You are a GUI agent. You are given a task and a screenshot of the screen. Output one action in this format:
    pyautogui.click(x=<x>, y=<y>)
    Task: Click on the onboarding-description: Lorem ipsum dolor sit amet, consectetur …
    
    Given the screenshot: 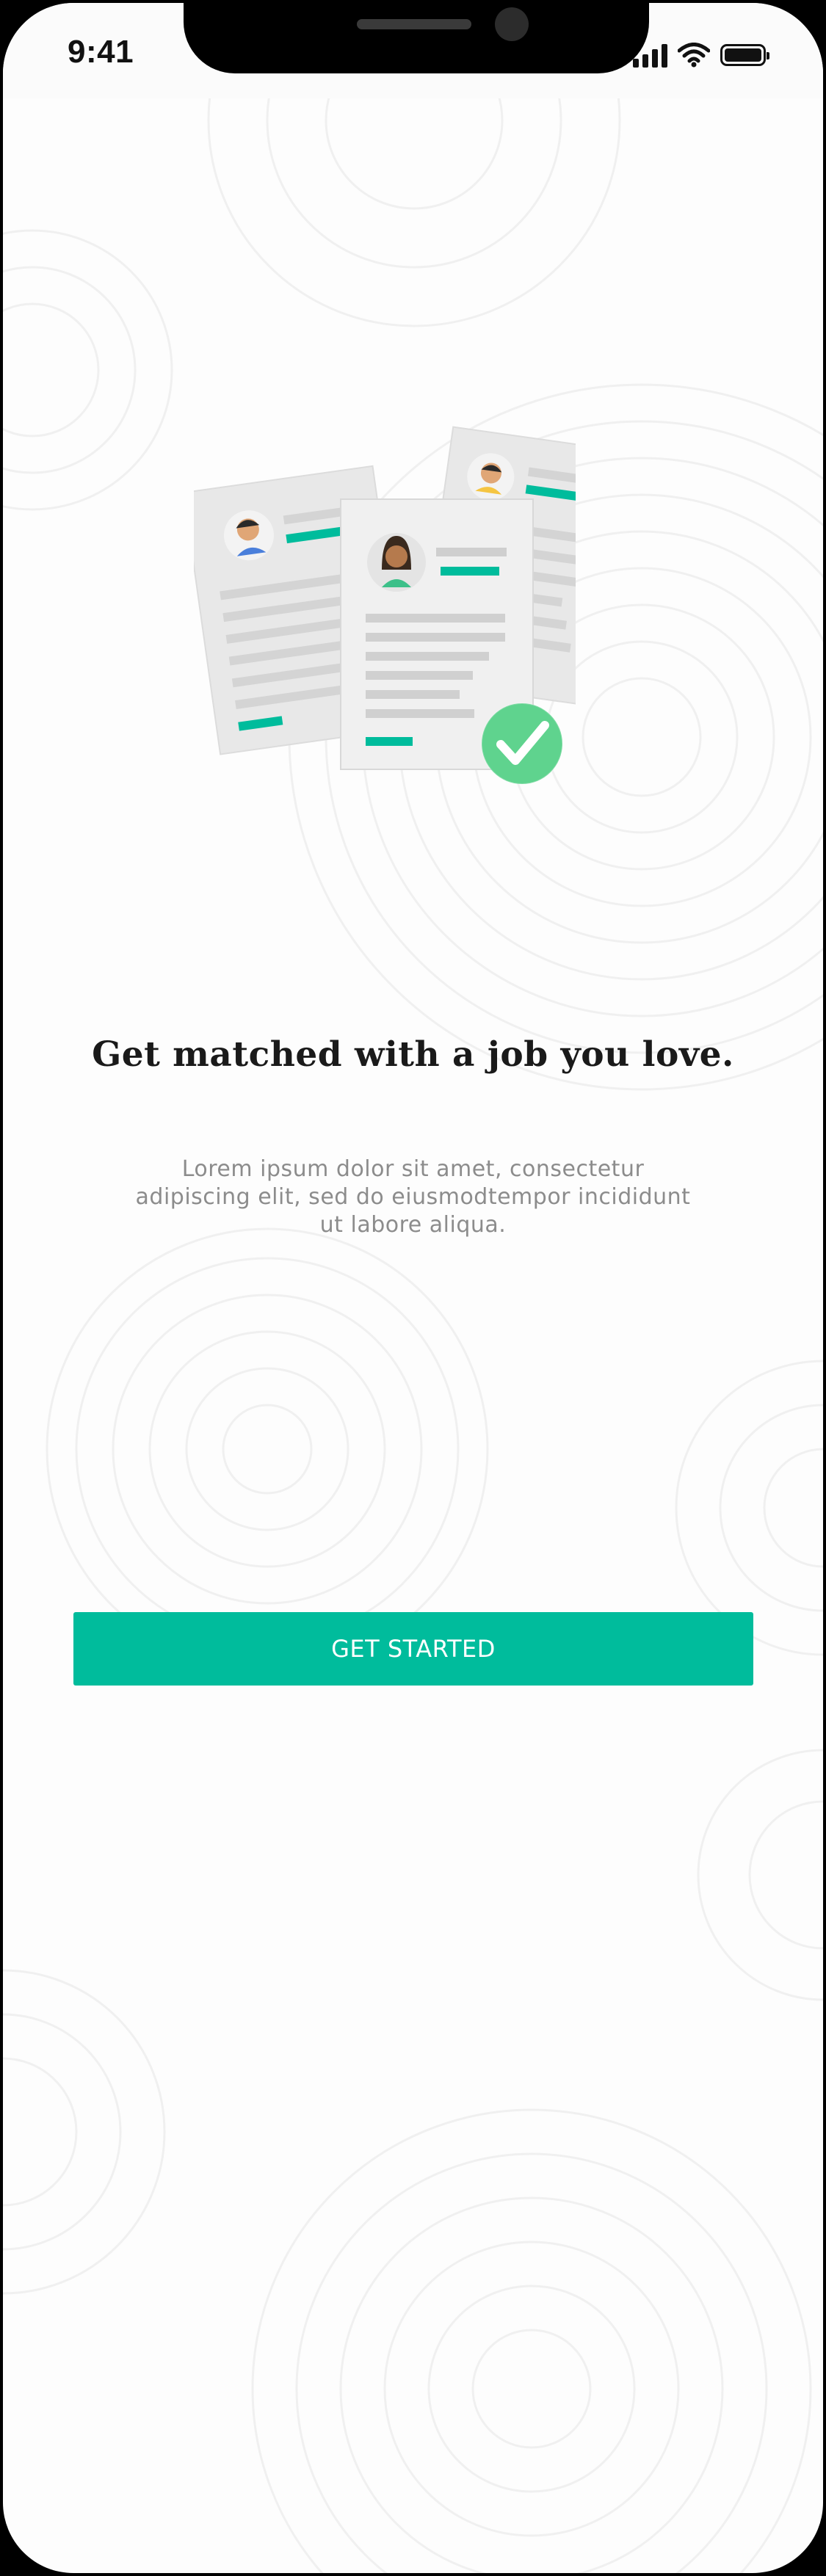 What is the action you would take?
    pyautogui.click(x=413, y=1197)
    